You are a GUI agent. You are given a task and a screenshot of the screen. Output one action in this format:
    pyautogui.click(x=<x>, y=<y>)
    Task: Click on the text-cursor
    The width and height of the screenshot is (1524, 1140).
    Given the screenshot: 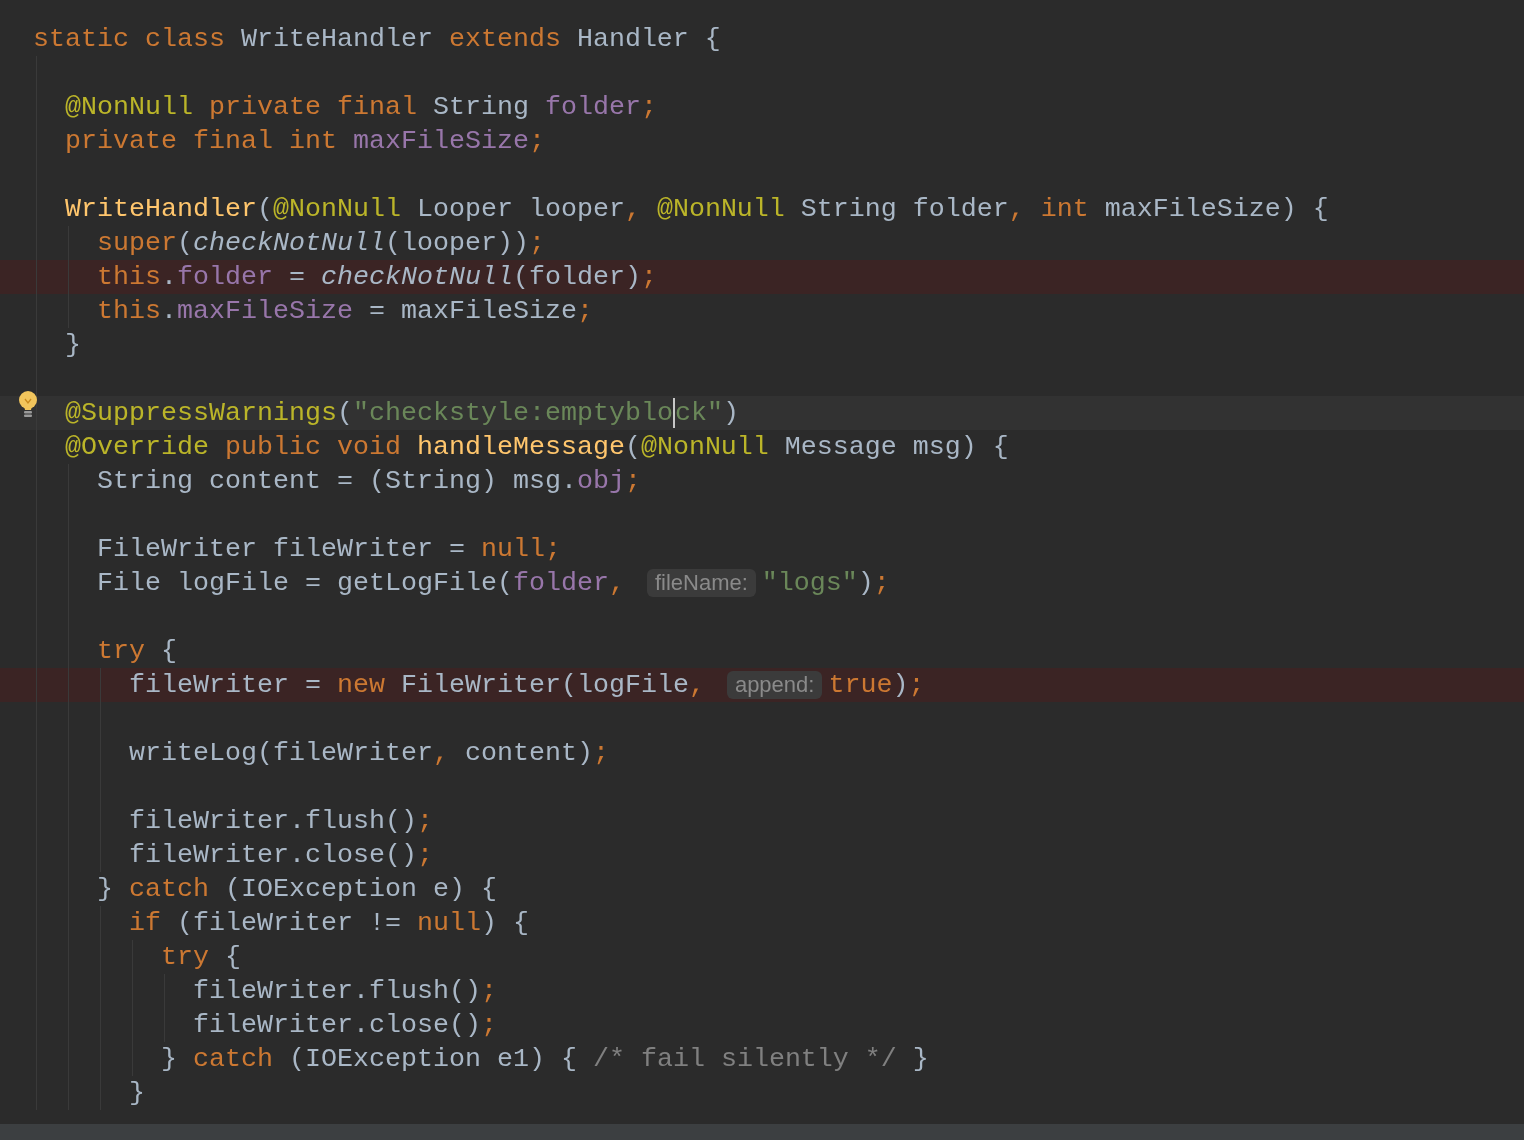 What is the action you would take?
    pyautogui.click(x=673, y=413)
    